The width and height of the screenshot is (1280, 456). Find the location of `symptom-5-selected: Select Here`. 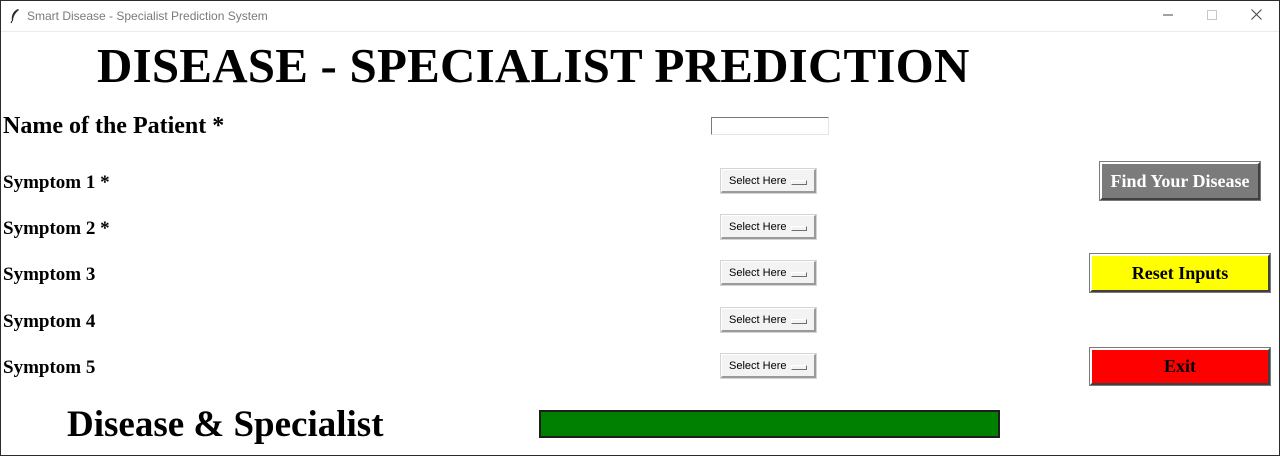

symptom-5-selected: Select Here is located at coordinates (758, 366).